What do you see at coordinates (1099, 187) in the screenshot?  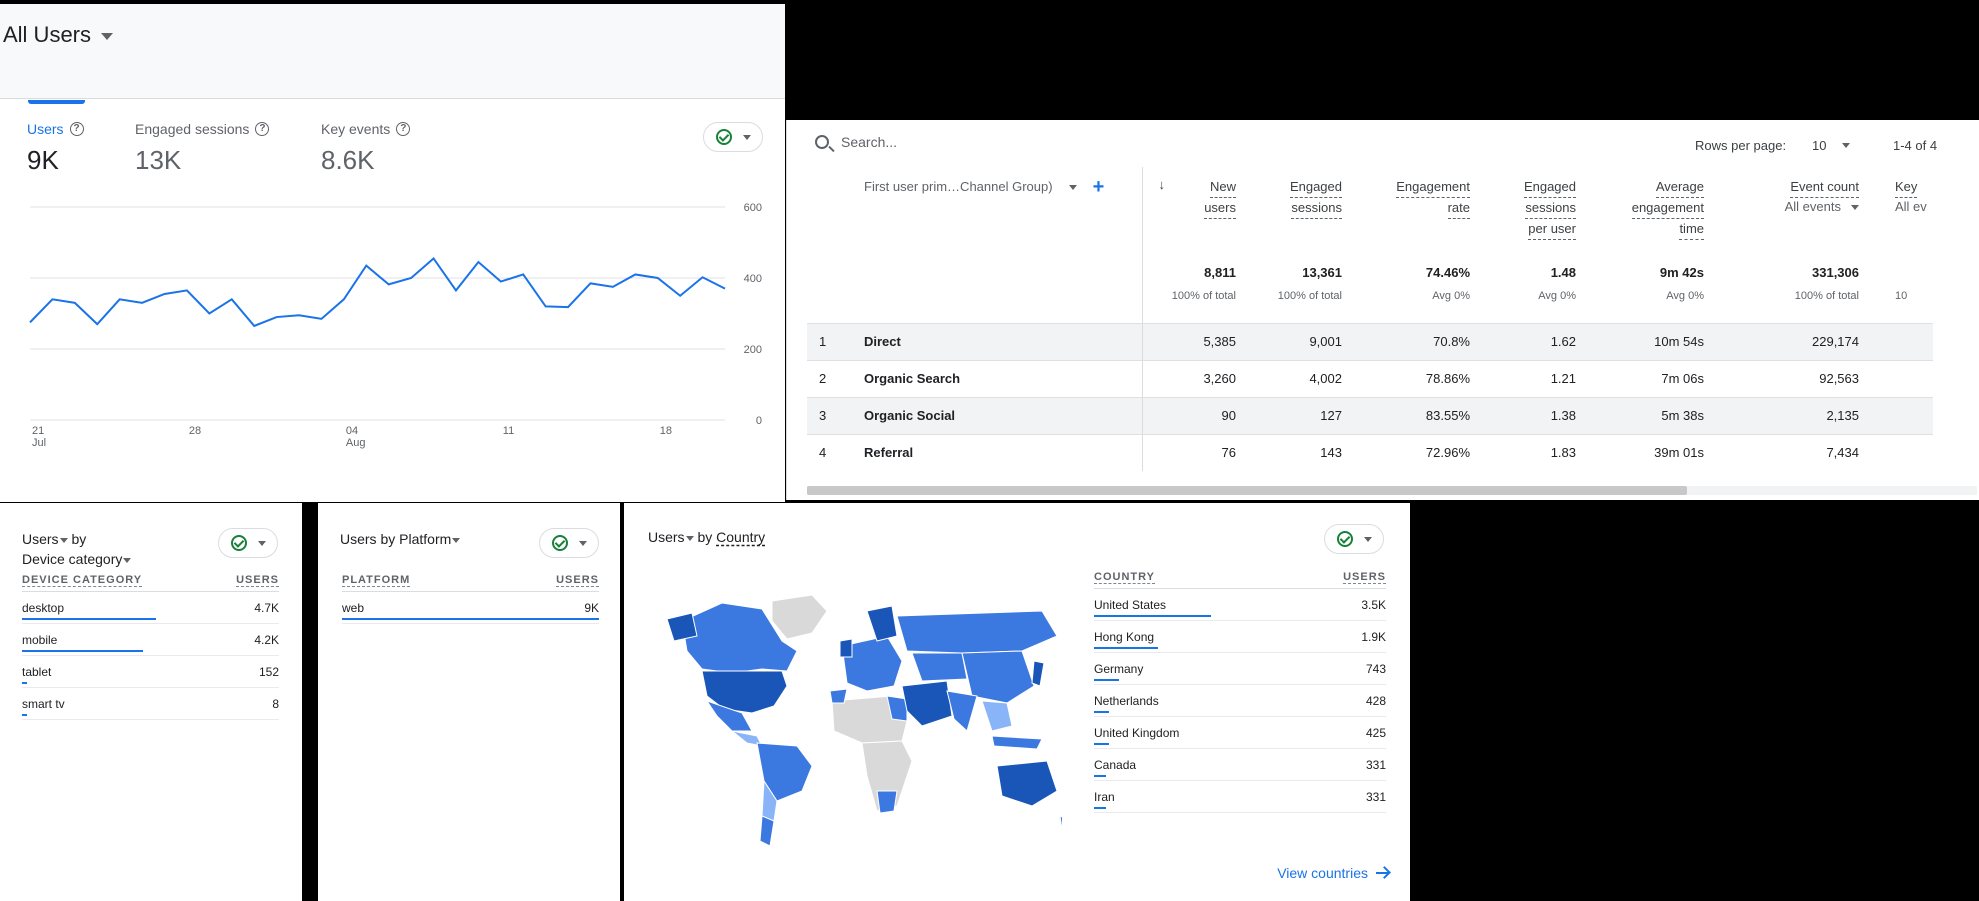 I see `add-dimension-icon: +` at bounding box center [1099, 187].